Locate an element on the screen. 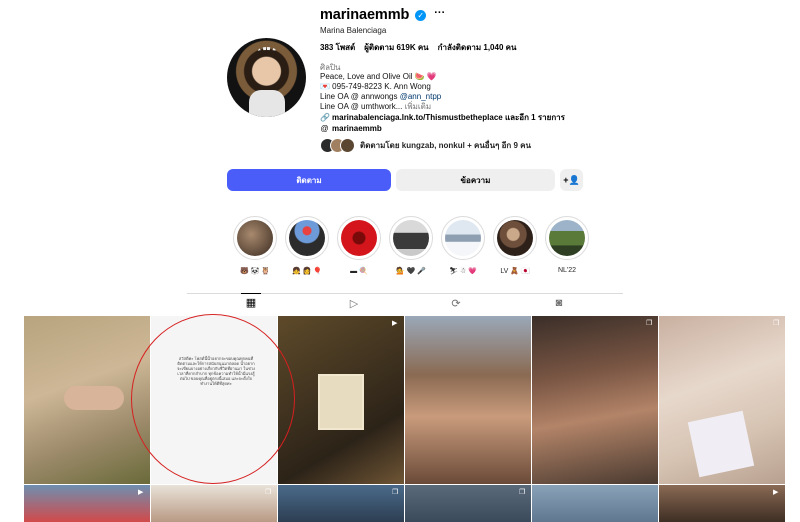 The image size is (800, 522). highlight-item: 💁 🖤 🎤 is located at coordinates (411, 245).